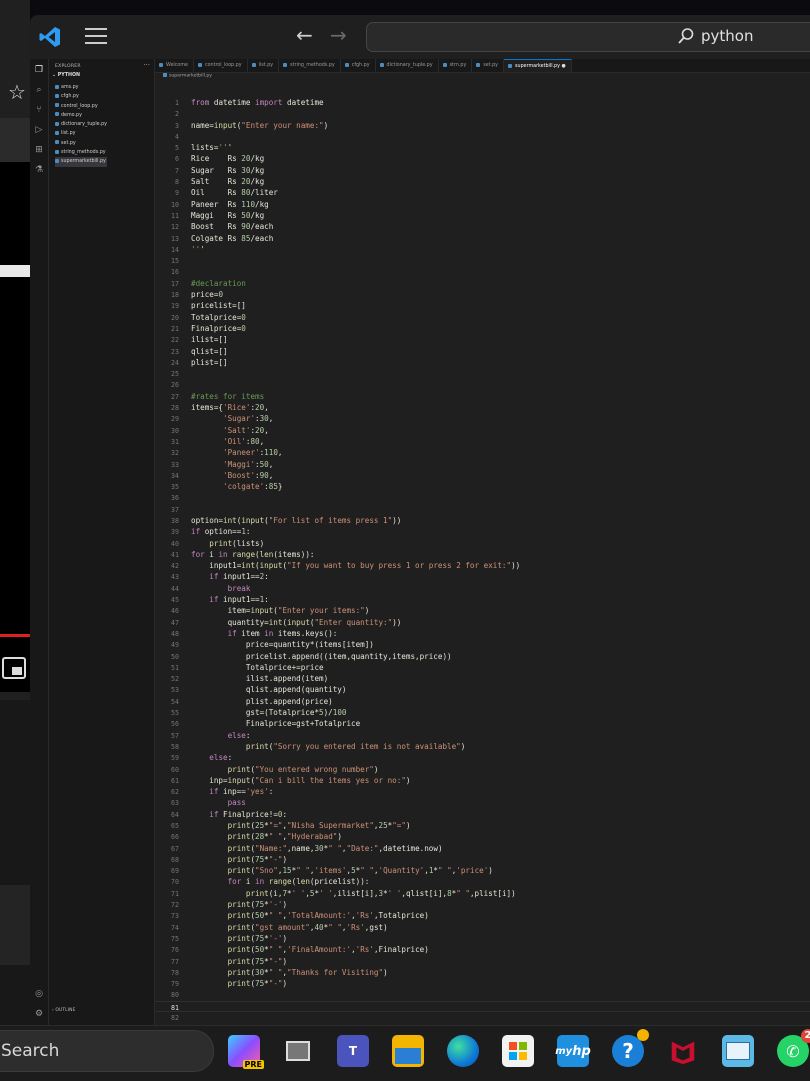 This screenshot has height=1081, width=810. What do you see at coordinates (482, 339) in the screenshot?
I see `code-line: 22 ilist=[]` at bounding box center [482, 339].